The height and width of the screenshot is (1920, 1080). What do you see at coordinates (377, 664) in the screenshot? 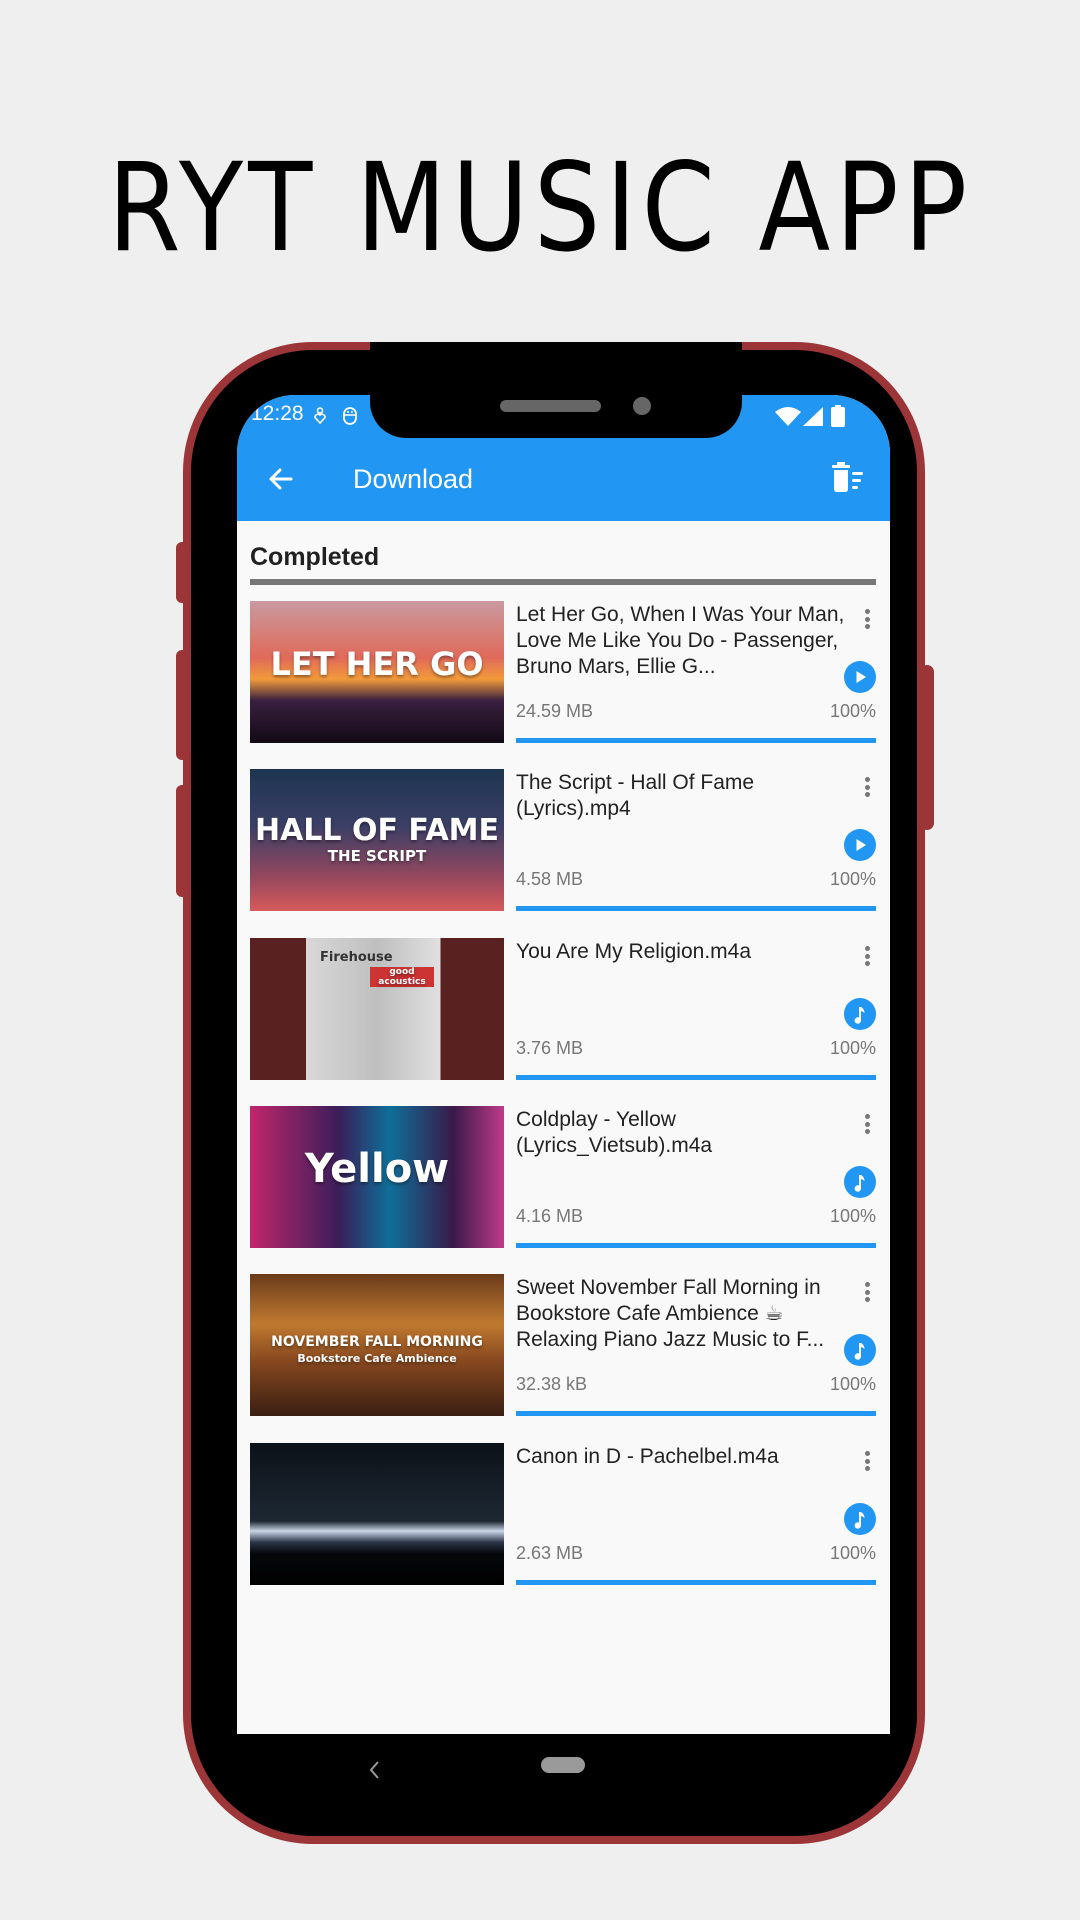
I see `thumbnail-title: LET HER GO` at bounding box center [377, 664].